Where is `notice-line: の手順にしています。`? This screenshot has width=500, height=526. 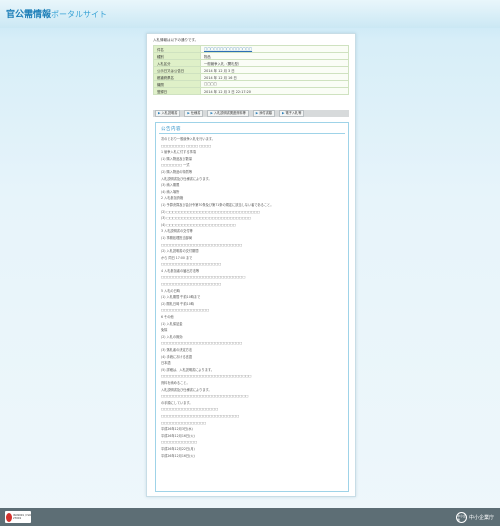 notice-line: の手順にしています。 is located at coordinates (177, 402).